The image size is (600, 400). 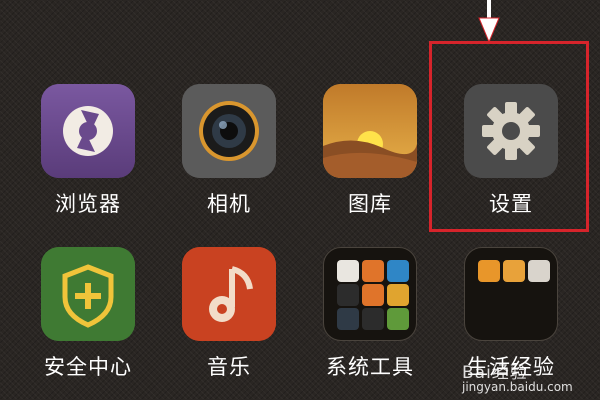 What do you see at coordinates (539, 271) in the screenshot?
I see `tuxedo-icon` at bounding box center [539, 271].